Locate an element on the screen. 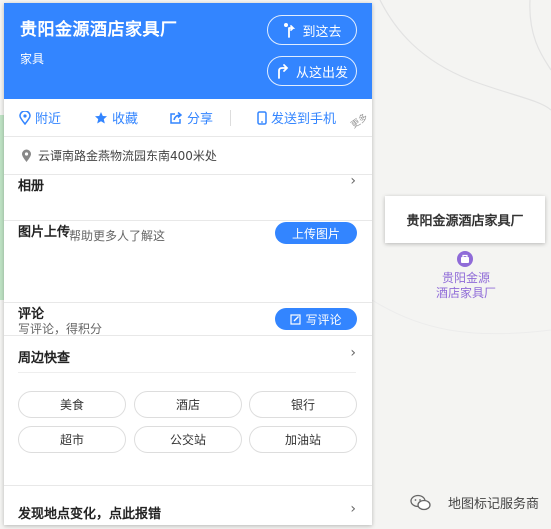 The height and width of the screenshot is (529, 551). star-icon is located at coordinates (101, 117).